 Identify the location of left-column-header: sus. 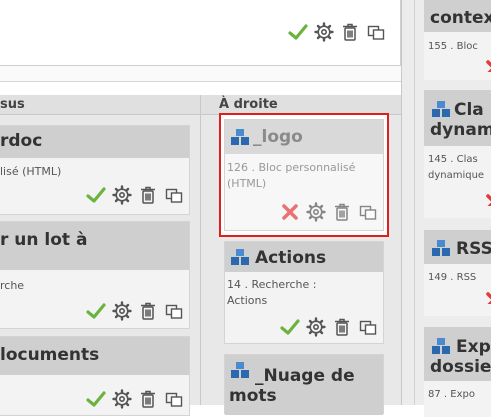
(100, 105).